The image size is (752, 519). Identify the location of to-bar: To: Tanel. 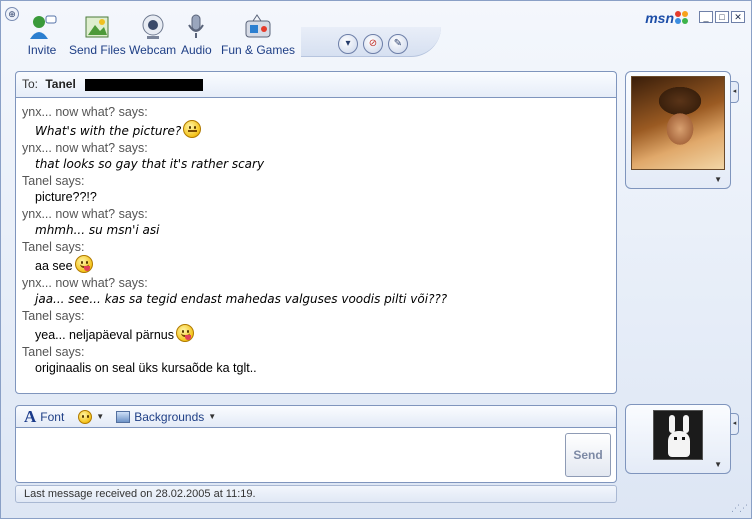
(316, 84).